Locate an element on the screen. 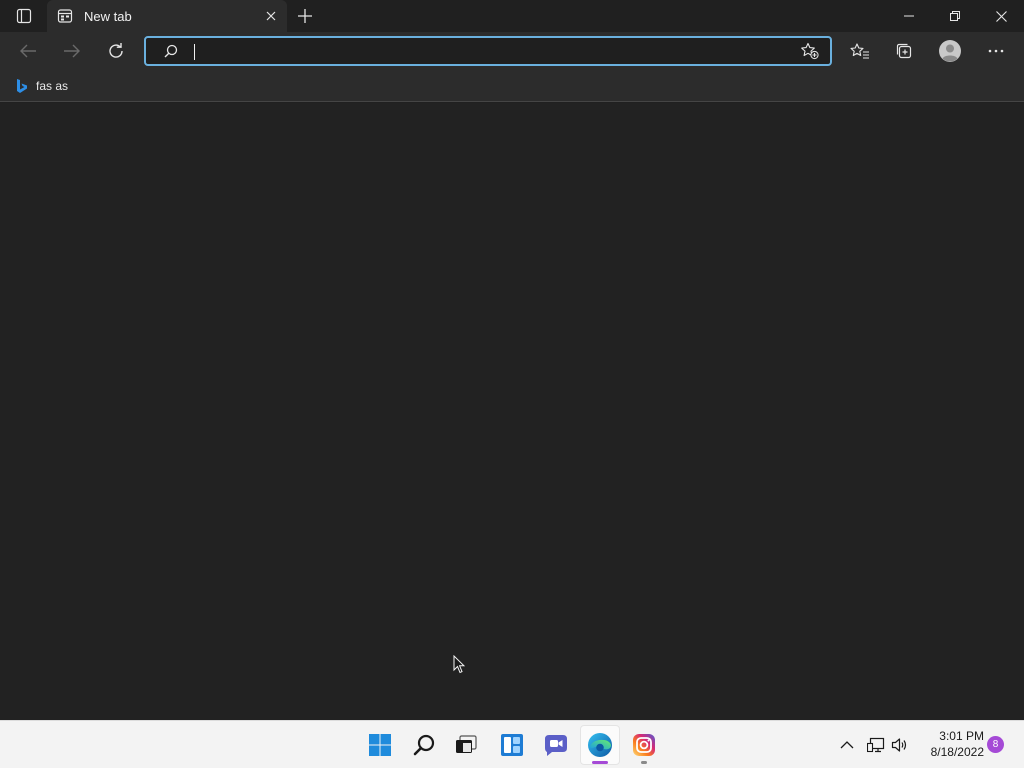 The width and height of the screenshot is (1024, 768). new-tab-button is located at coordinates (305, 16).